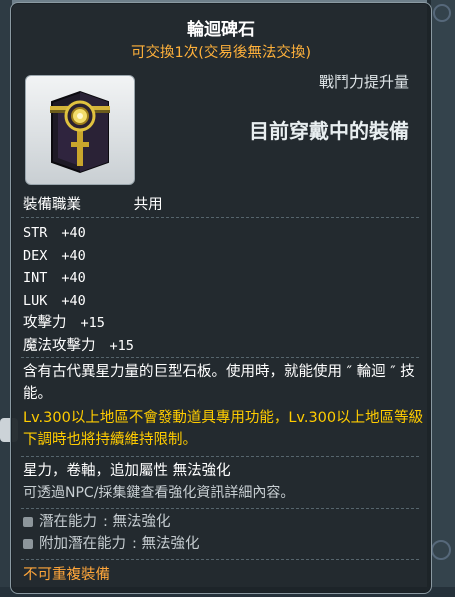 Image resolution: width=455 pixels, height=597 pixels. Describe the element at coordinates (329, 131) in the screenshot. I see `currently-equipped-label: 目前穿戴中的裝備` at that location.